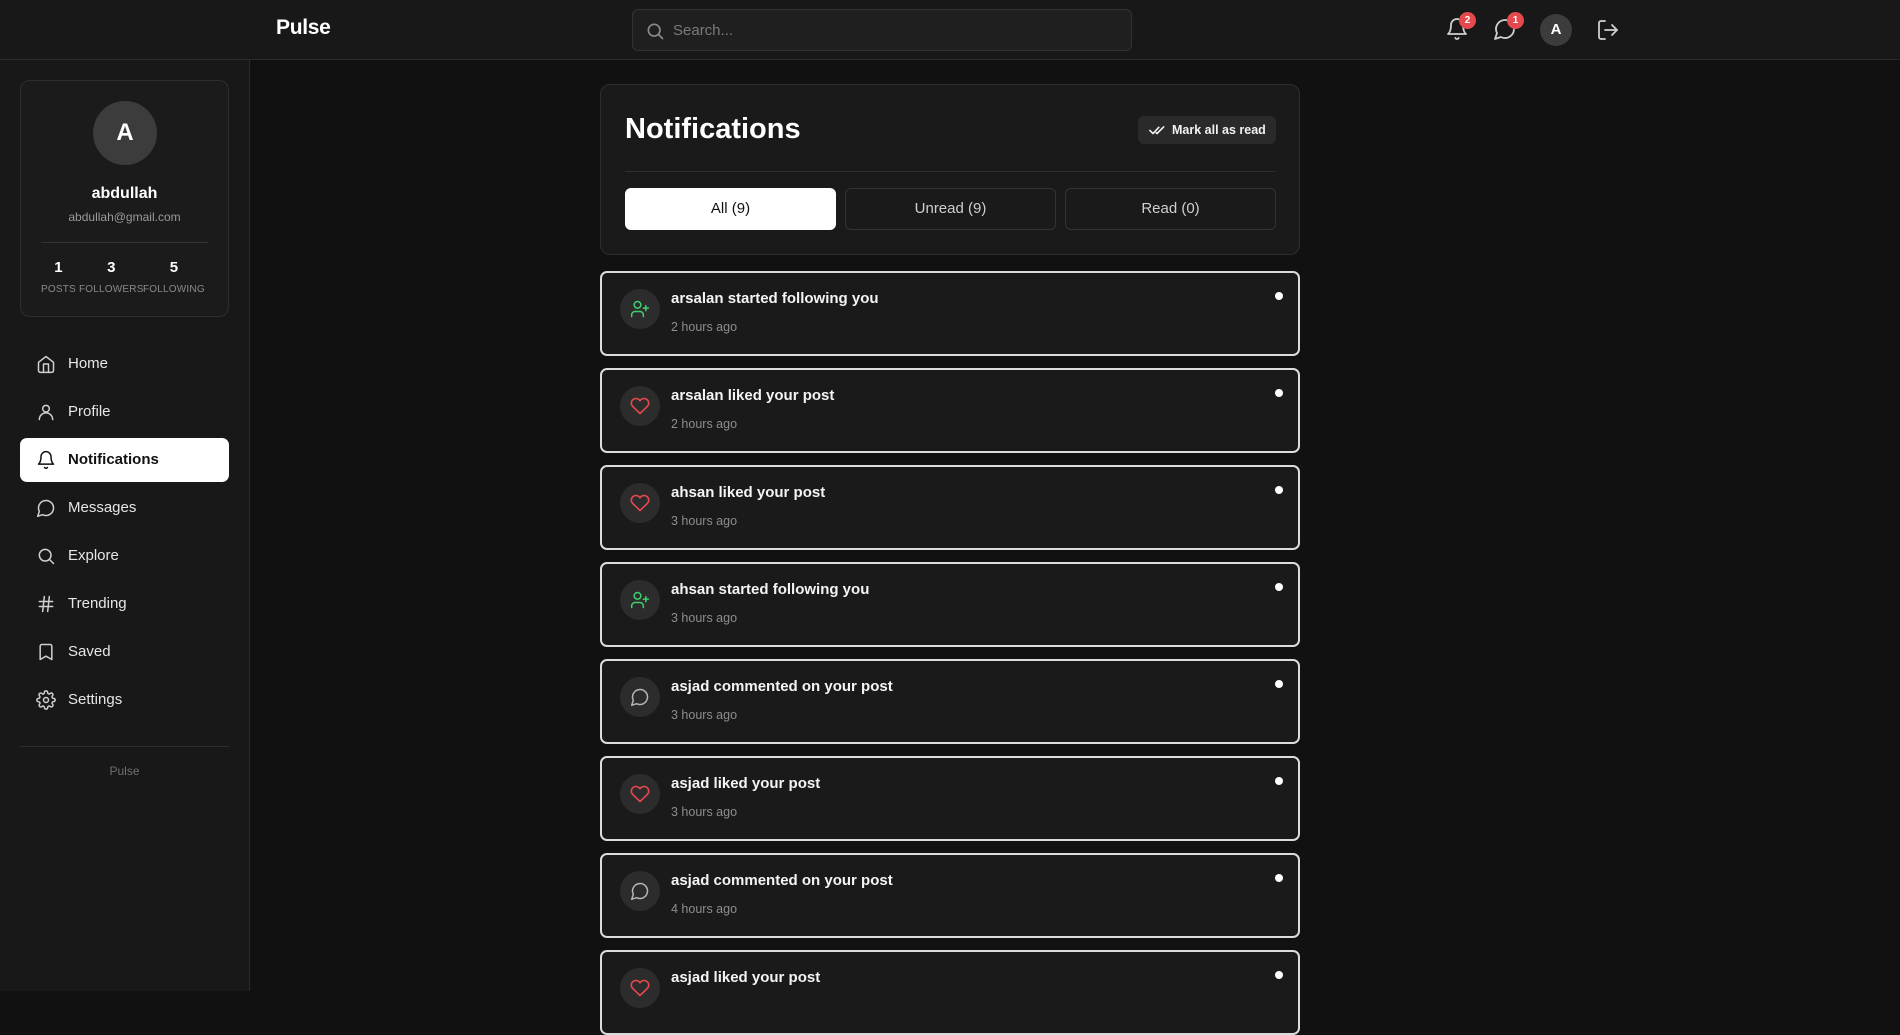 The image size is (1900, 1035). I want to click on sidebar-item-label: Messages, so click(102, 507).